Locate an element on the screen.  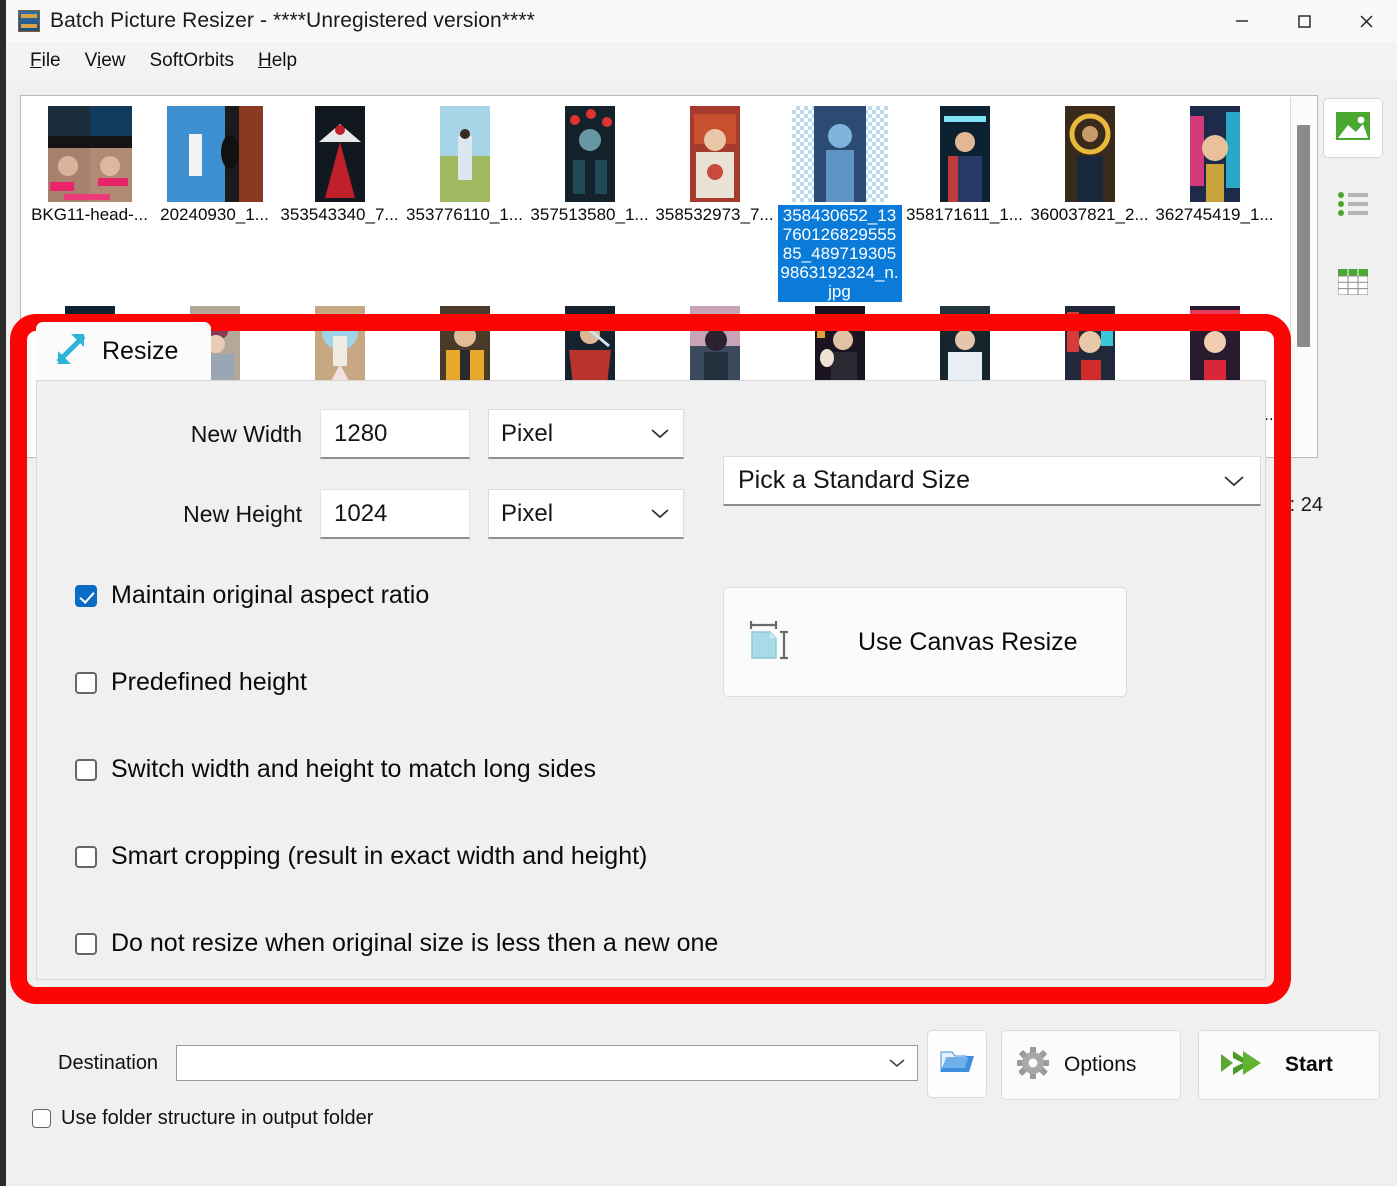
view-mode-rail is located at coordinates (1354, 215).